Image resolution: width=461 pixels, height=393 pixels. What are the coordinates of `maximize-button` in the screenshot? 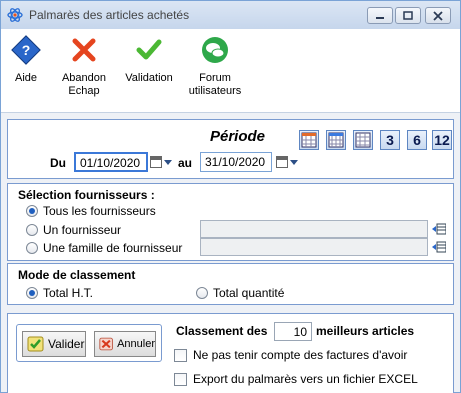 It's located at (408, 15).